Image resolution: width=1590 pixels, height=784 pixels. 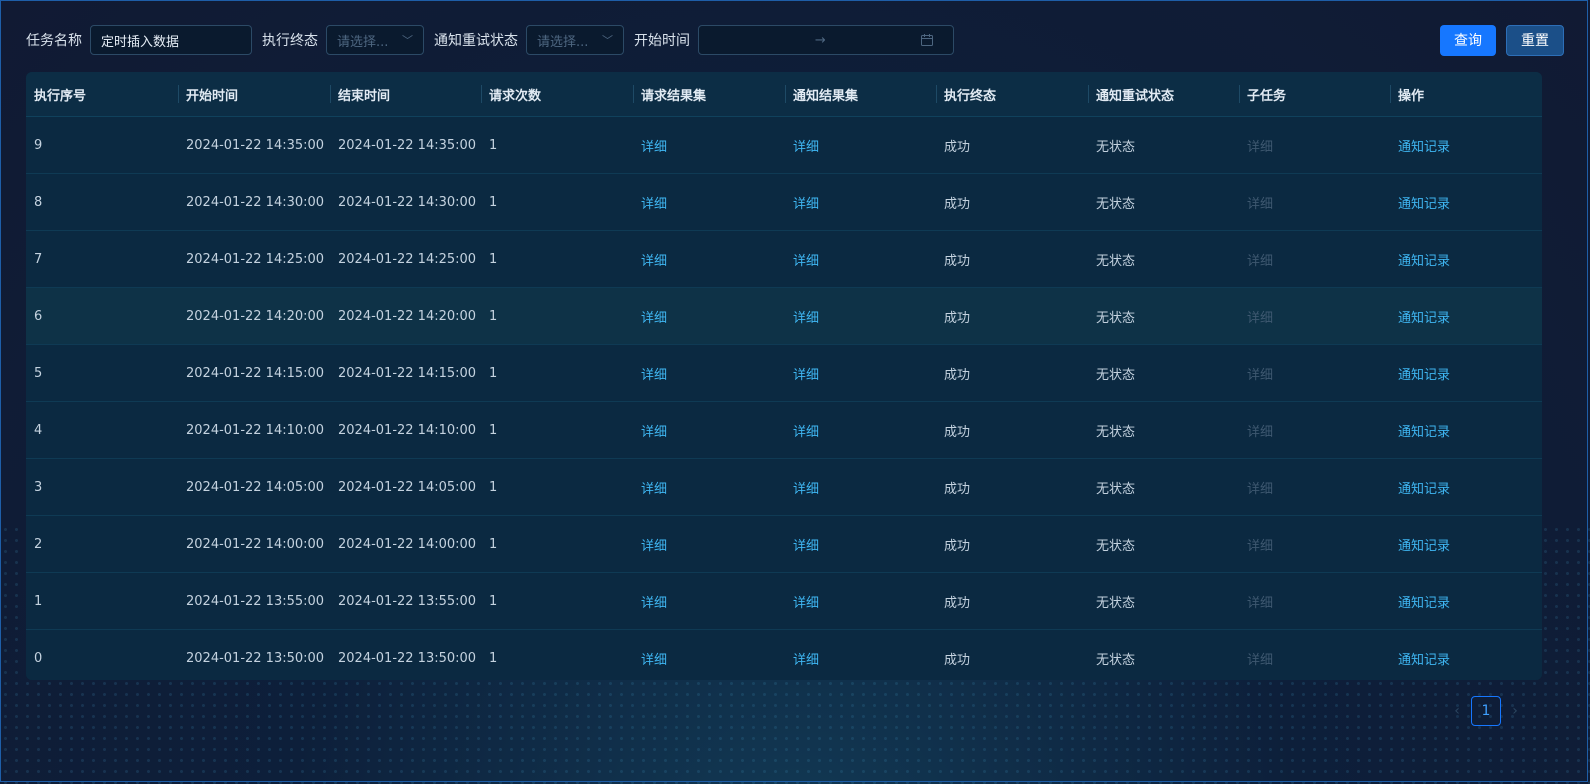 I want to click on end-time-cell: 2024-01-22 13:50:00, so click(x=407, y=658).